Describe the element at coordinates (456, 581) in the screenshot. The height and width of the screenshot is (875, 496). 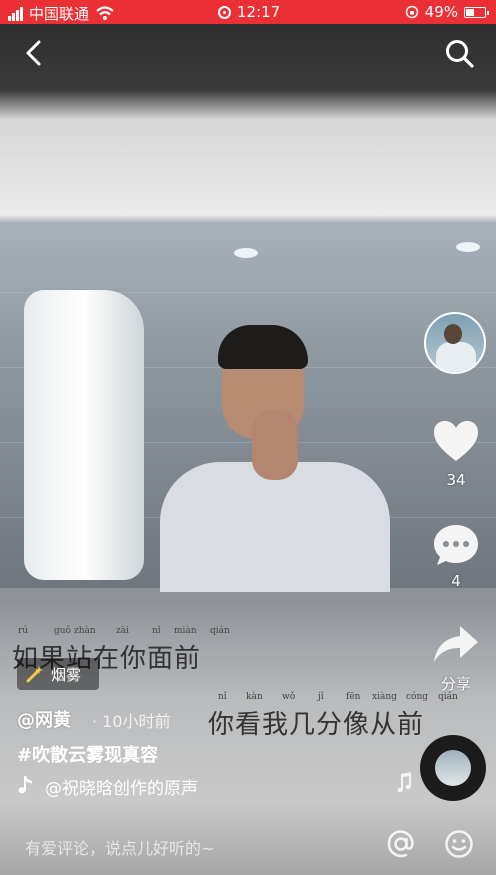
I see `comment-count: 4` at that location.